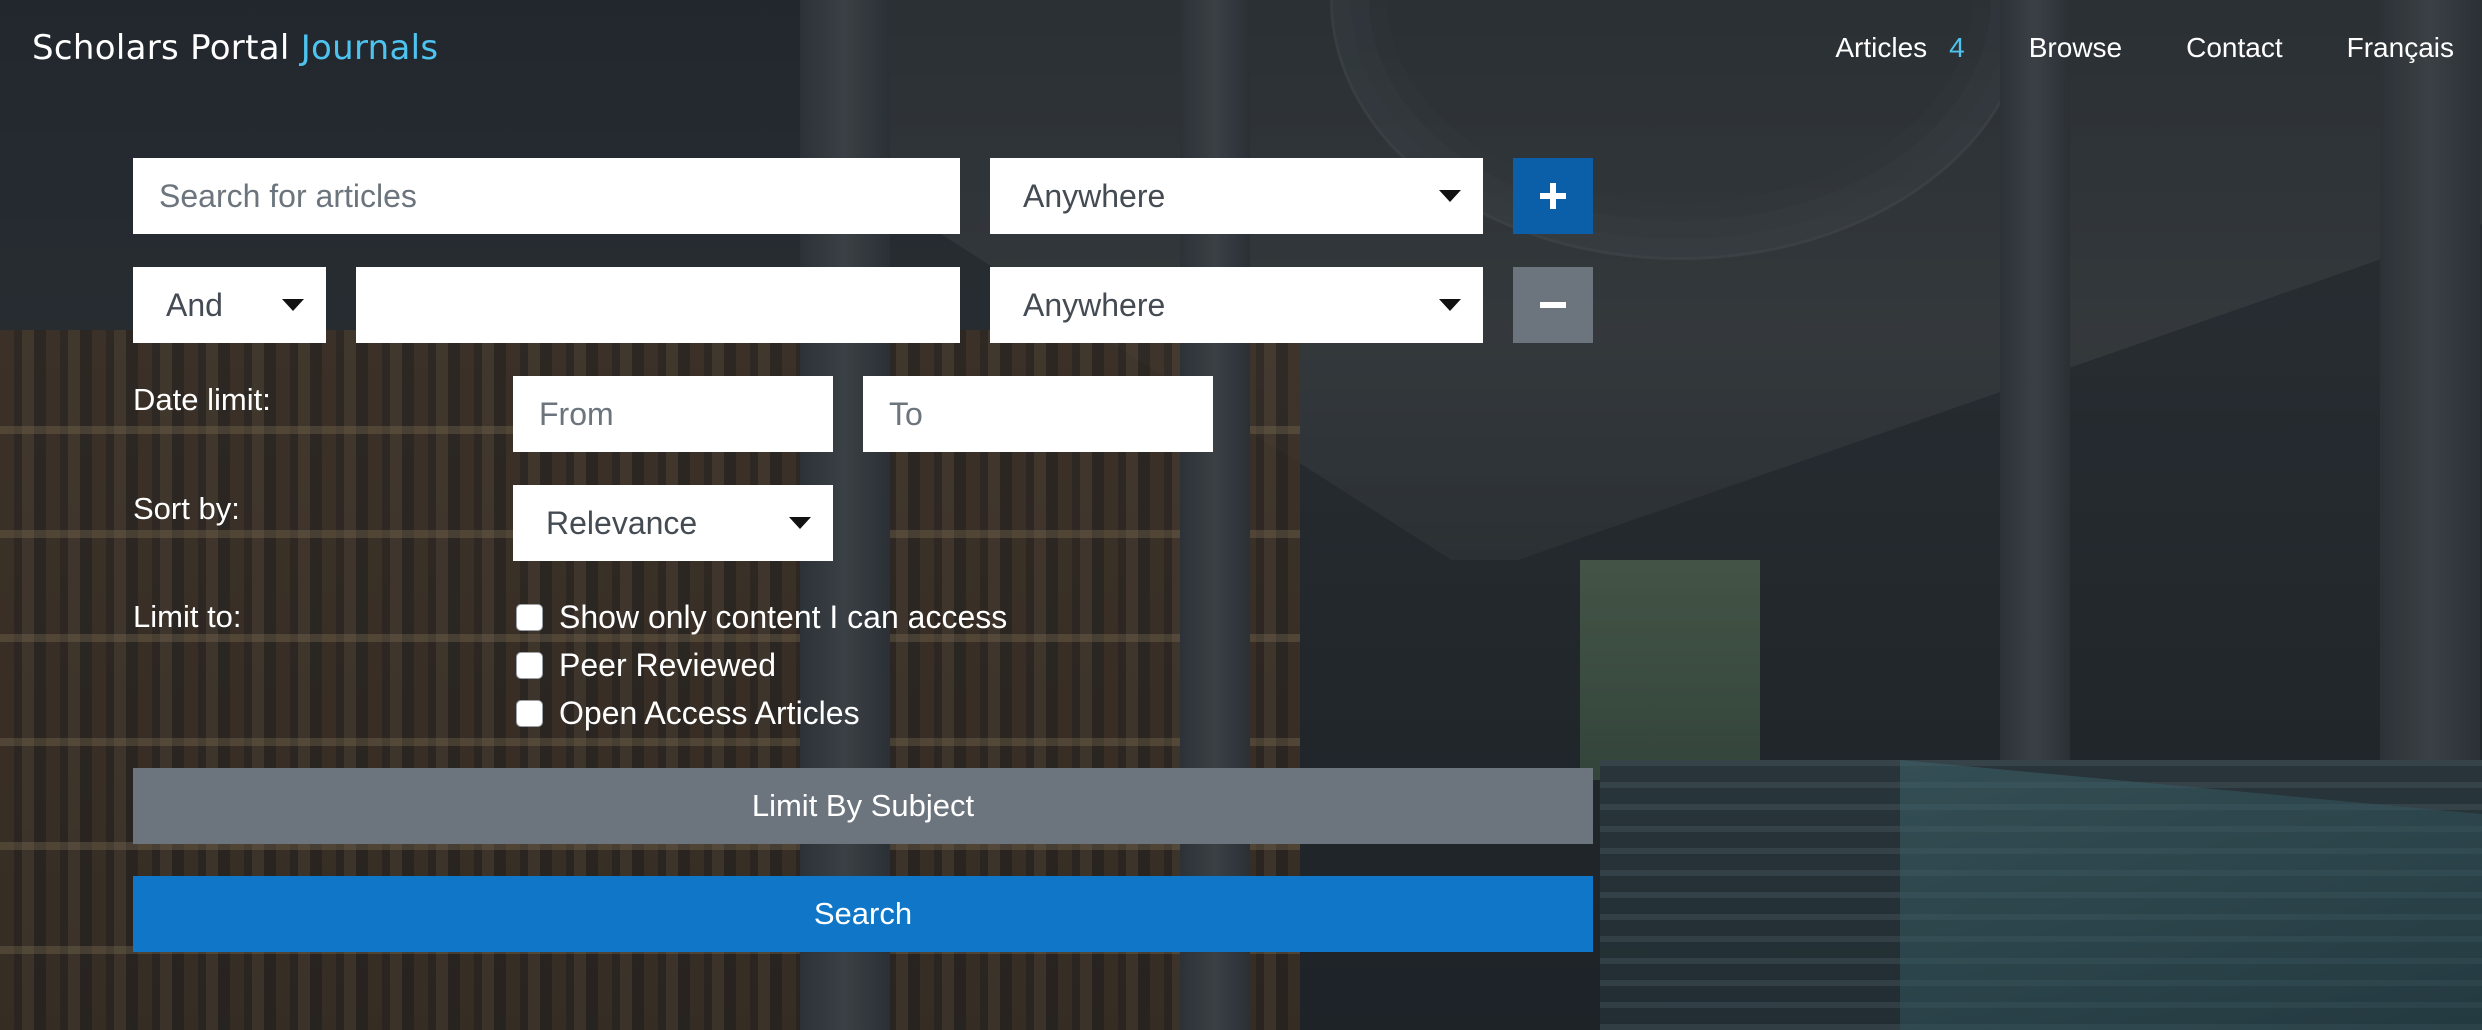 The width and height of the screenshot is (2482, 1030). I want to click on nav-articles-link: Articles 4, so click(1899, 48).